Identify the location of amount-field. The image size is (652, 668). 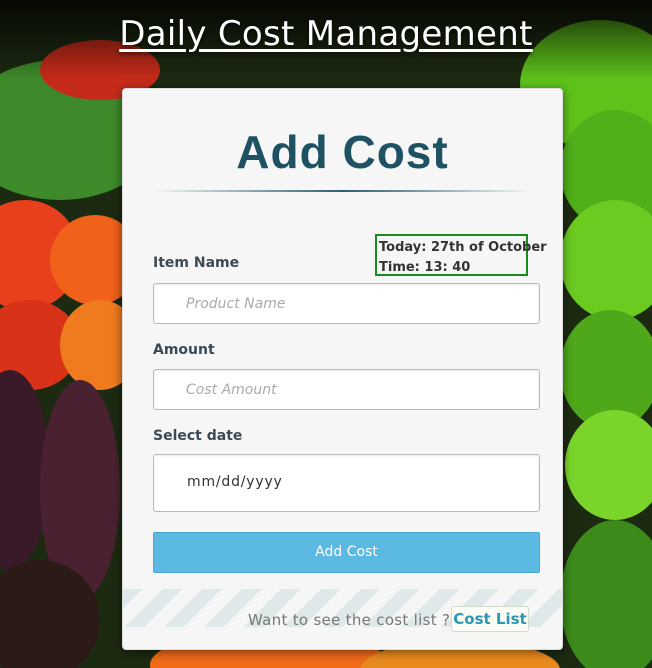
(346, 389).